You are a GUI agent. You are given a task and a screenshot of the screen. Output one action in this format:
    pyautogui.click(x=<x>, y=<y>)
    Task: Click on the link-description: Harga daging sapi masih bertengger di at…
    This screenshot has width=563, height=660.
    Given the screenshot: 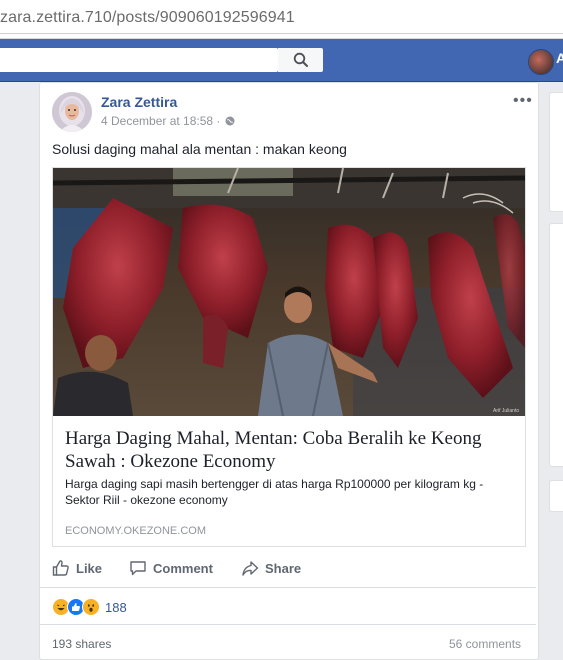 What is the action you would take?
    pyautogui.click(x=274, y=492)
    